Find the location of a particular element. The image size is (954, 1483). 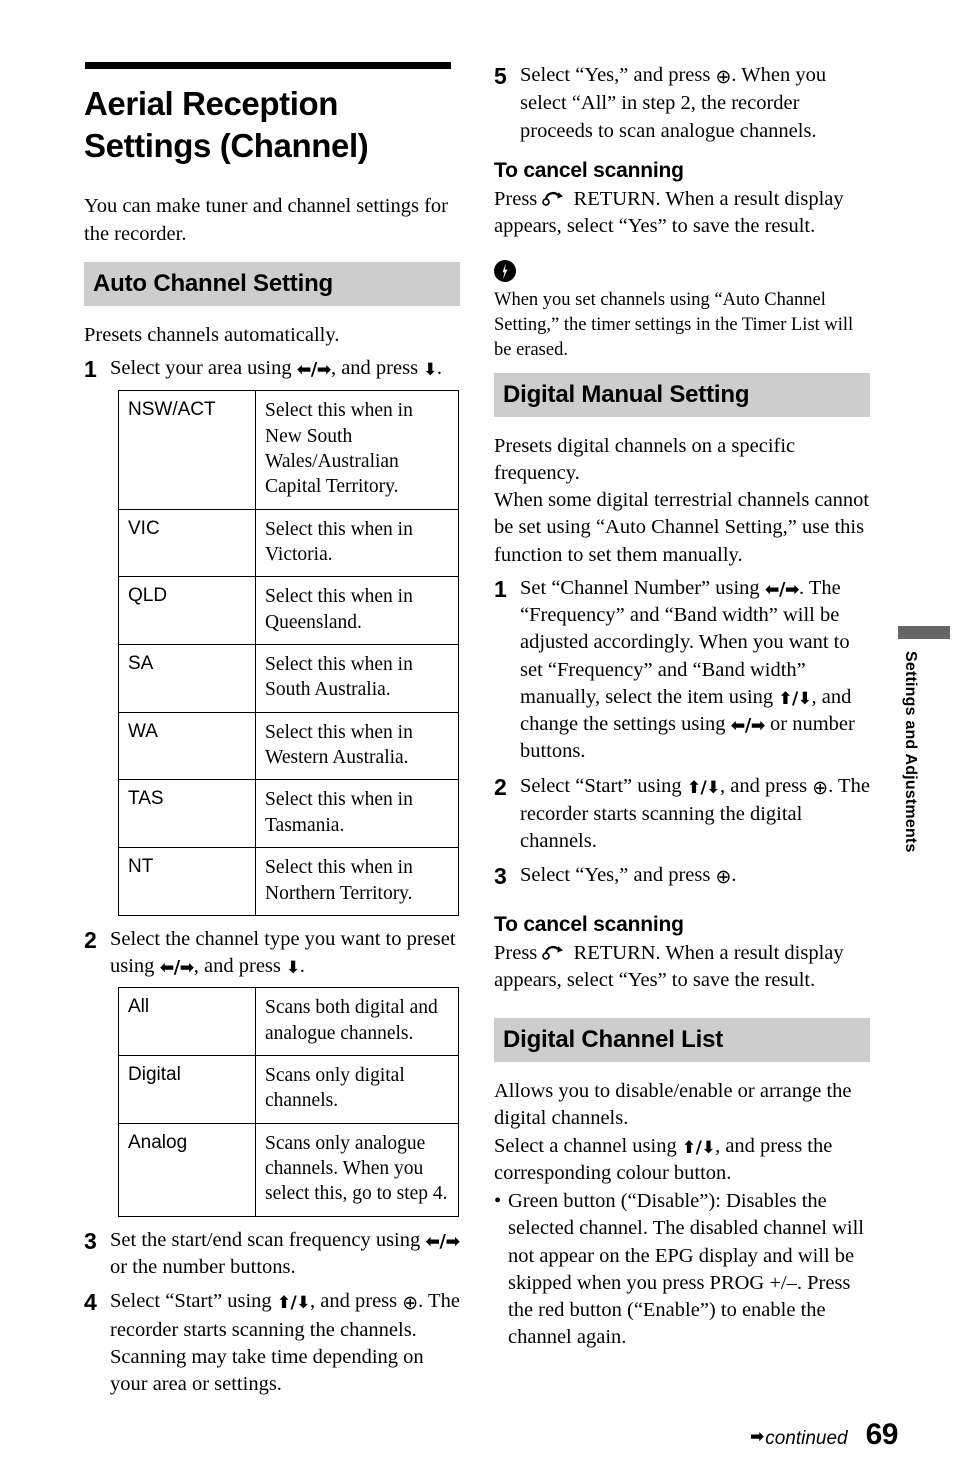

step-4-number: 4 is located at coordinates (90, 1302).